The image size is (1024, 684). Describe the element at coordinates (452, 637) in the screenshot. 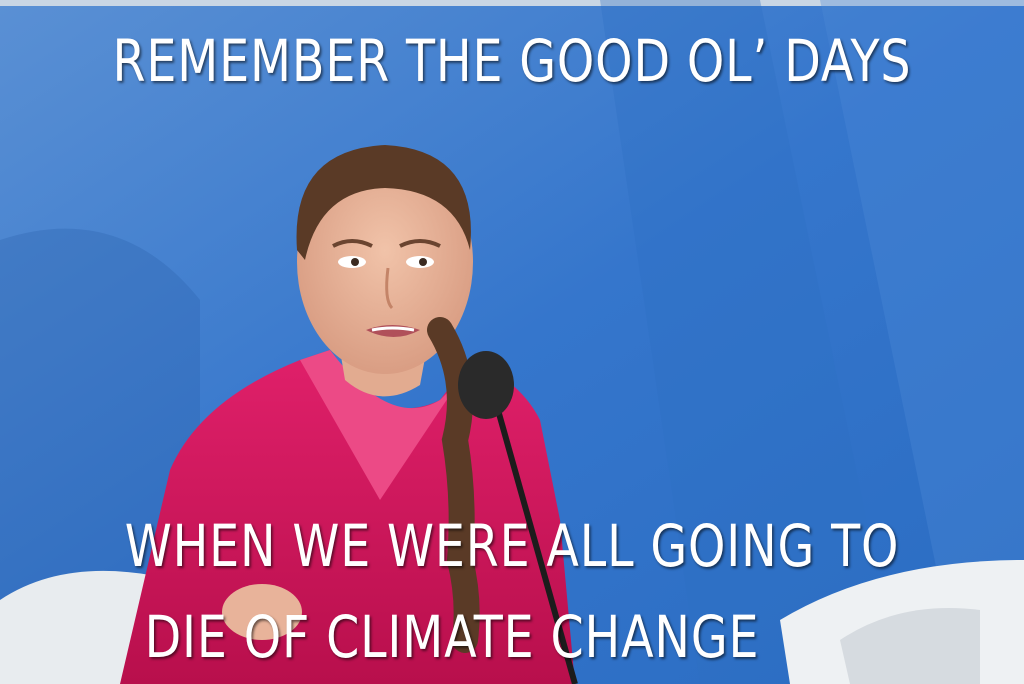

I see `bottom-caption-line-2: DIE OF CLIMATE CHANGE` at that location.